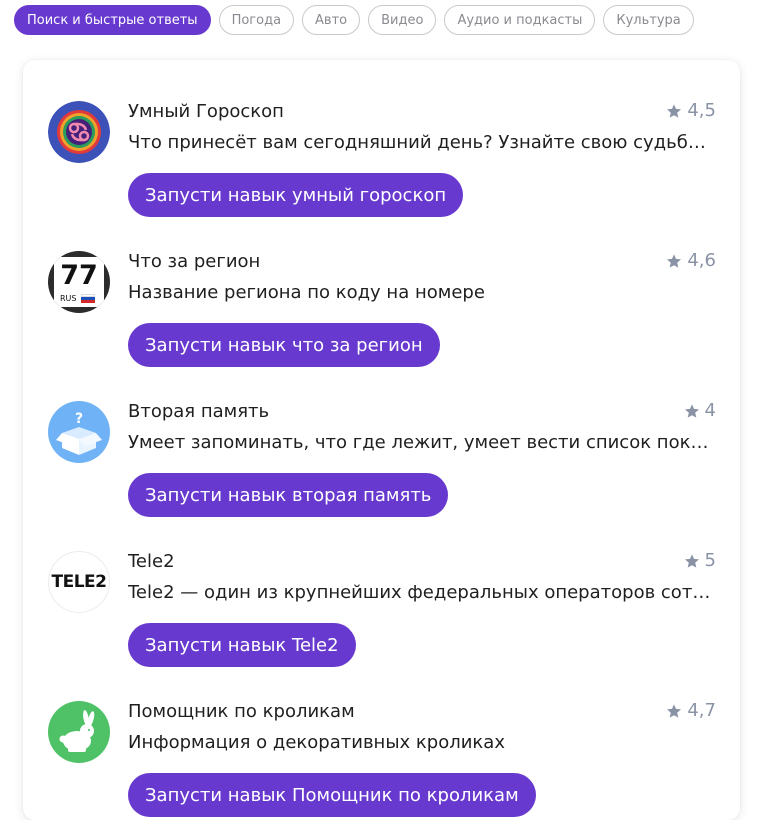 The width and height of the screenshot is (761, 820). Describe the element at coordinates (88, 298) in the screenshot. I see `russia-flag-icon` at that location.